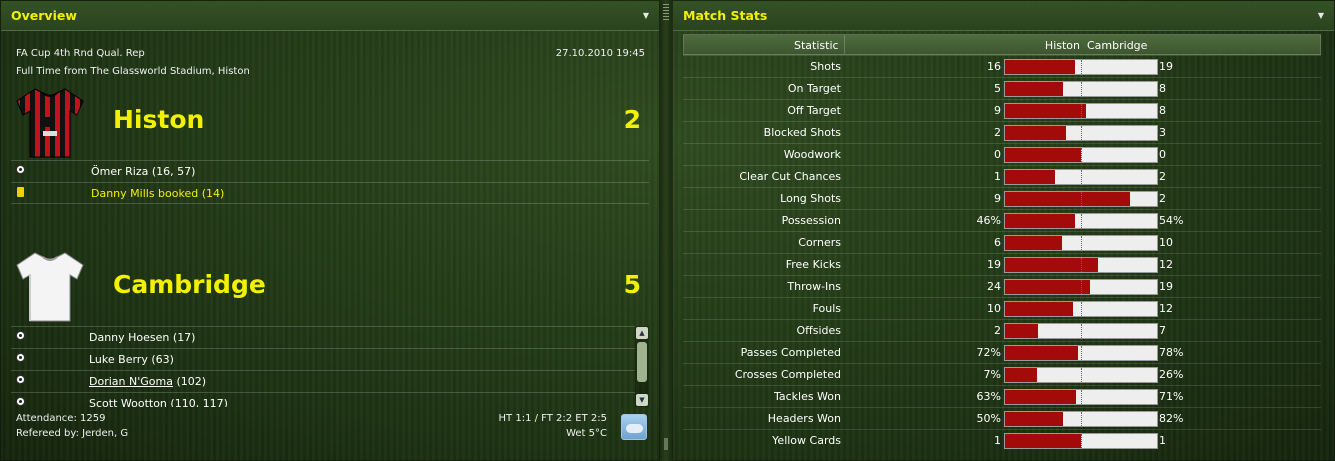 This screenshot has height=461, width=1335. I want to click on scroll-down-icon: ▼, so click(642, 400).